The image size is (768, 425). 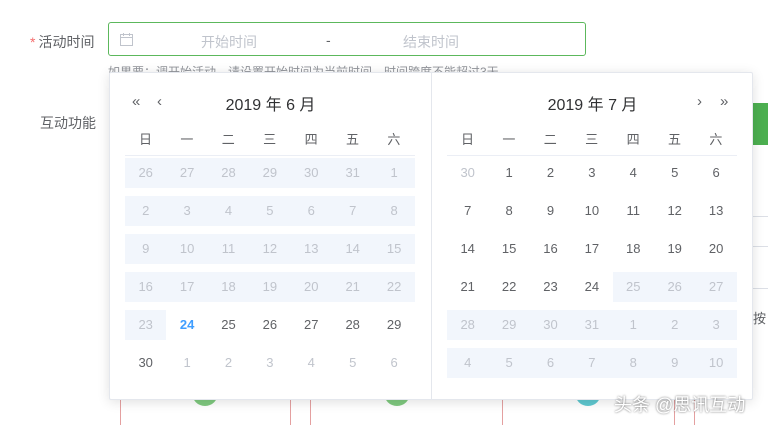 What do you see at coordinates (347, 39) in the screenshot?
I see `date-range-input: 开始时间 - 结束时间` at bounding box center [347, 39].